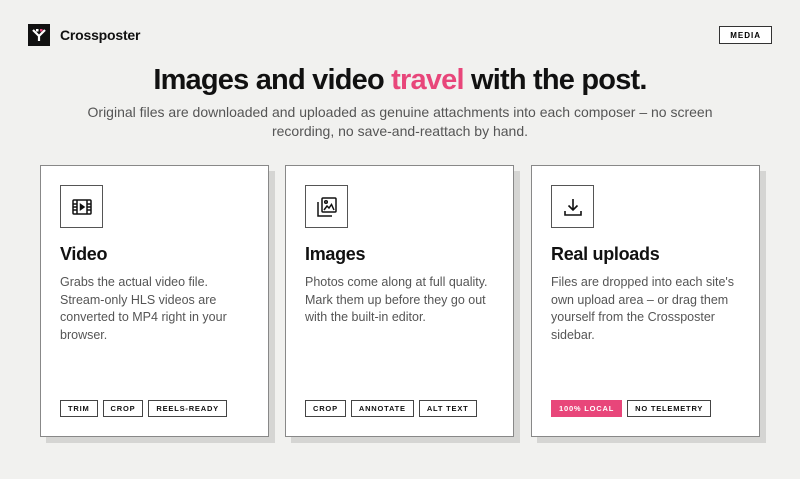 Image resolution: width=800 pixels, height=479 pixels. What do you see at coordinates (669, 408) in the screenshot?
I see `tag: NO TELEMETRY` at bounding box center [669, 408].